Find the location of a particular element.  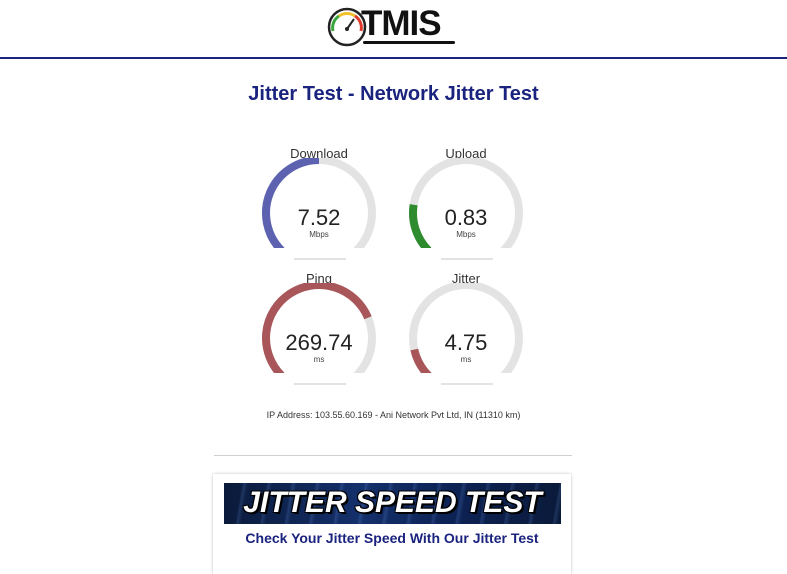

ping-meter: Ping 269.74 ms is located at coordinates (319, 331).